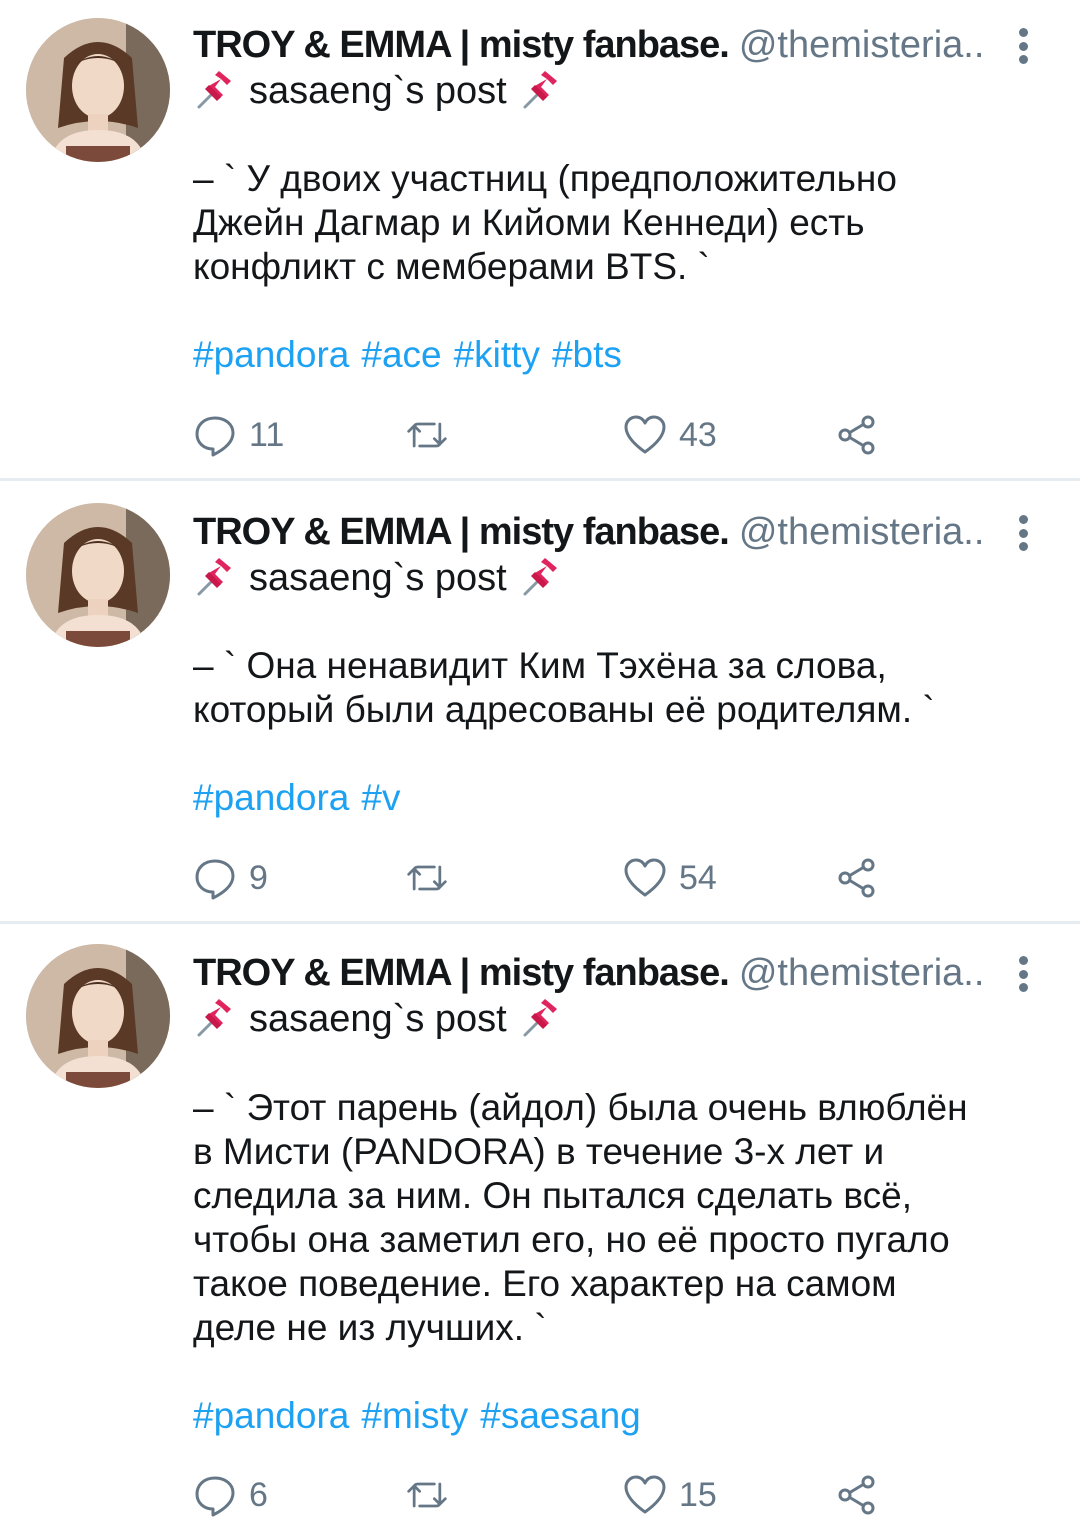  Describe the element at coordinates (370, 1327) in the screenshot. I see `tweet-text-line: деле не из лучших. `` at that location.